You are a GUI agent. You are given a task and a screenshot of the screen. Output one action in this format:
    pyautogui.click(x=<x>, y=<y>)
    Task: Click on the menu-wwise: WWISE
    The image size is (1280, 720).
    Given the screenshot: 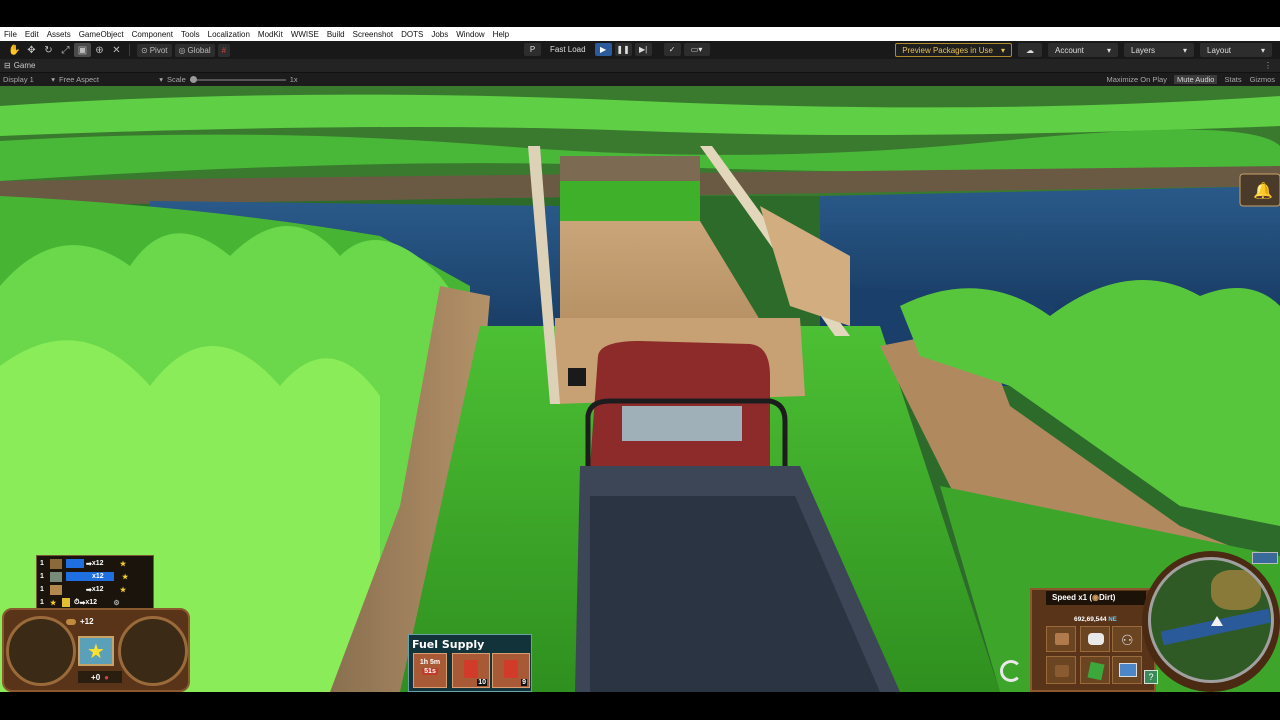 What is the action you would take?
    pyautogui.click(x=305, y=34)
    